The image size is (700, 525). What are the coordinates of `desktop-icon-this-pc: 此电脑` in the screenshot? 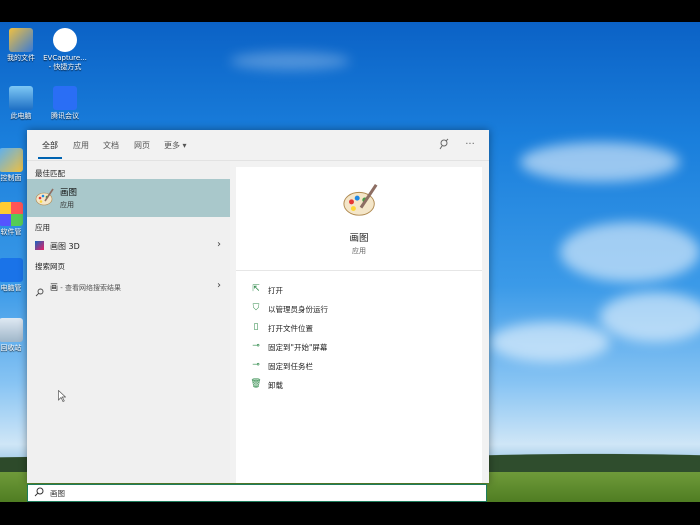 It's located at (22, 103).